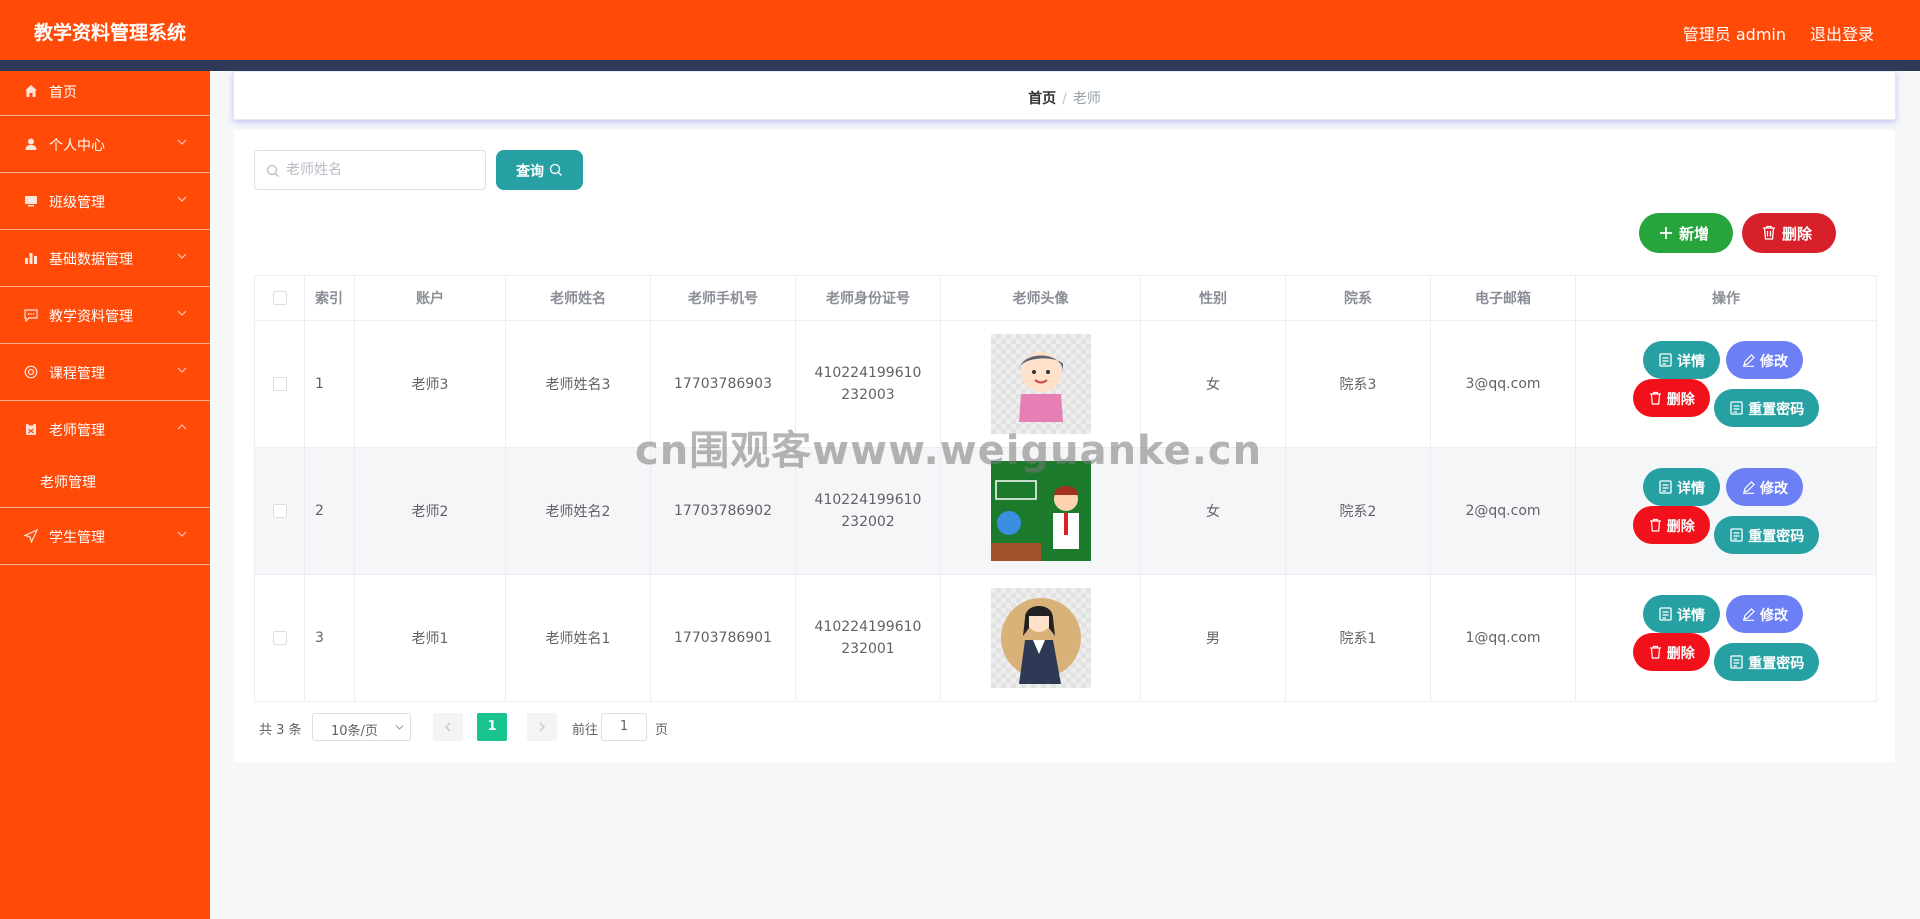 The width and height of the screenshot is (1920, 919). I want to click on sidebar-item-teacher: 老师管理, so click(105, 429).